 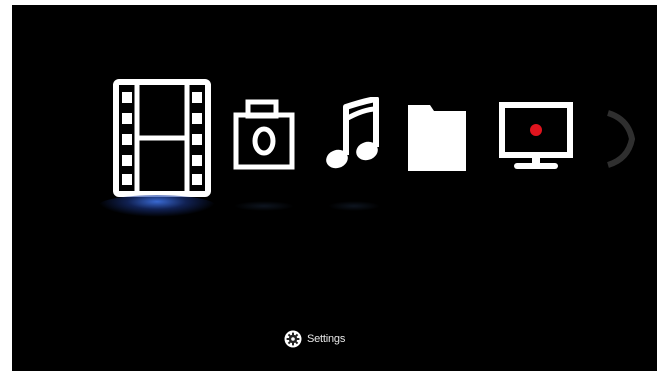 I want to click on music-reflection, so click(x=354, y=206).